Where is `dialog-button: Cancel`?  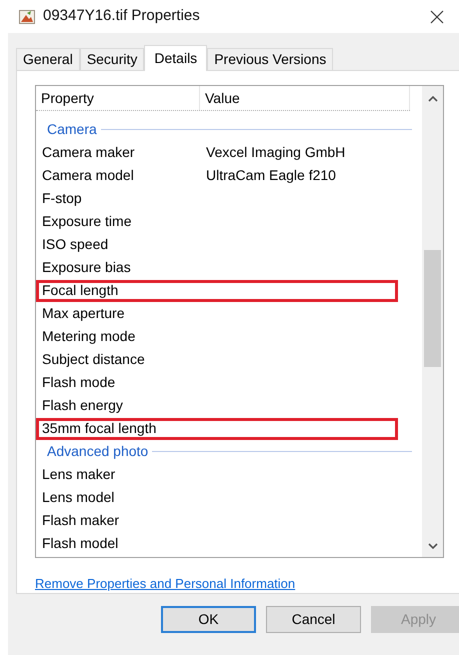 dialog-button: Cancel is located at coordinates (313, 619).